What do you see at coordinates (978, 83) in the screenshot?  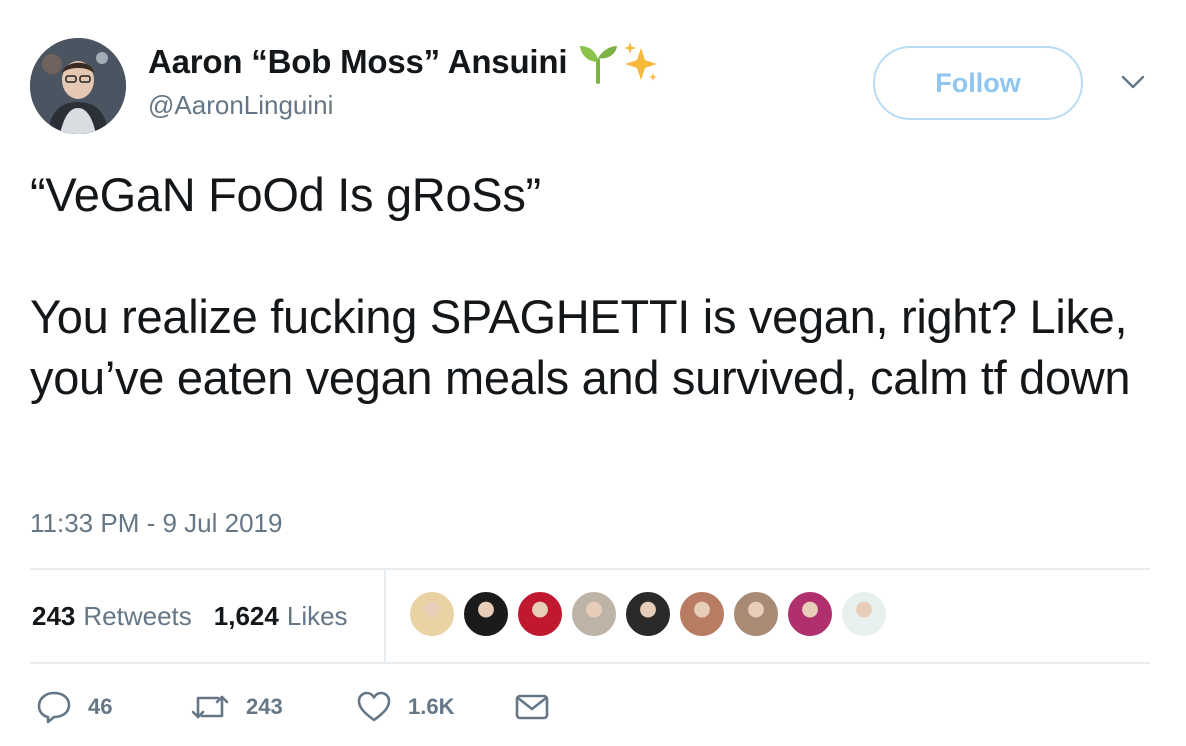 I see `follow-button: Follow` at bounding box center [978, 83].